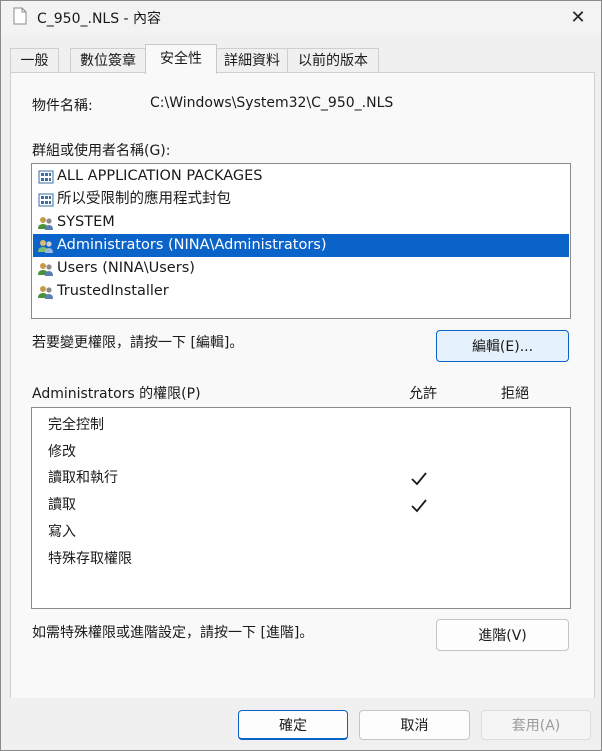 This screenshot has height=751, width=602. I want to click on user-item-trustedinstaller: TrustedInstaller, so click(301, 291).